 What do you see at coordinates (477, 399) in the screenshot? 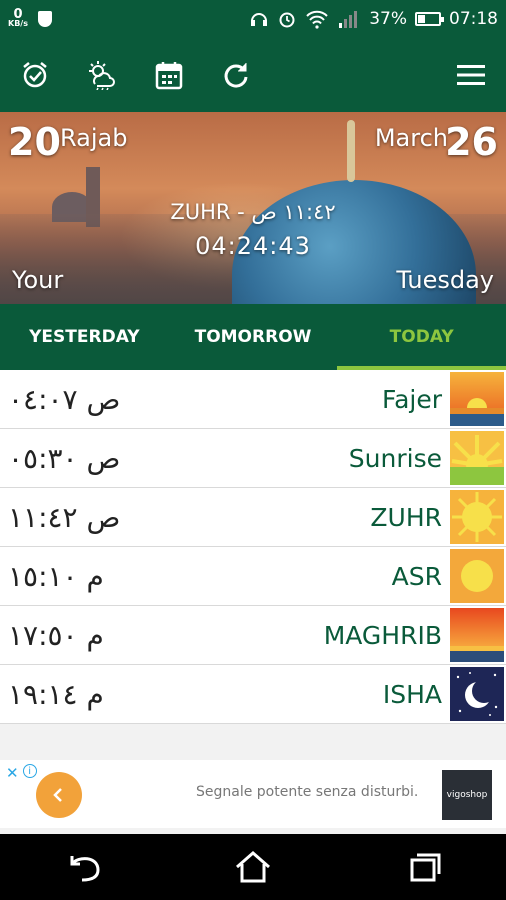
I see `dawn-icon` at bounding box center [477, 399].